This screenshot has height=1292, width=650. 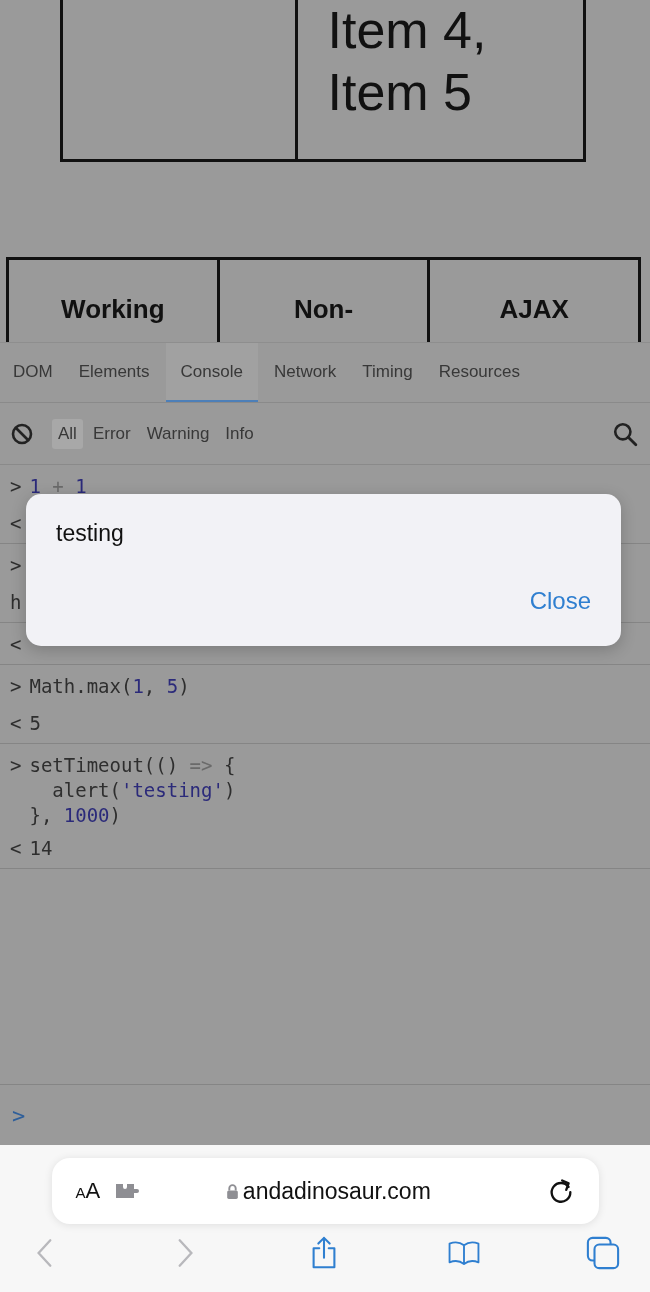 I want to click on console-prompt: >, so click(x=19, y=1115).